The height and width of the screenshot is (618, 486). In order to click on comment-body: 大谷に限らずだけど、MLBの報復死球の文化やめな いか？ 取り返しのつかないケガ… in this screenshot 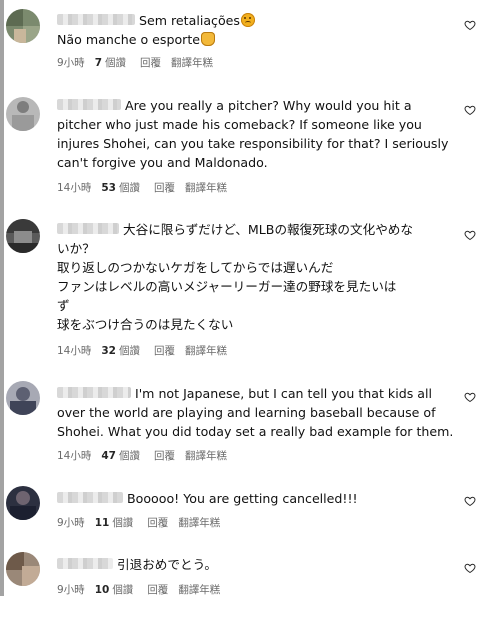, I will do `click(253, 277)`.